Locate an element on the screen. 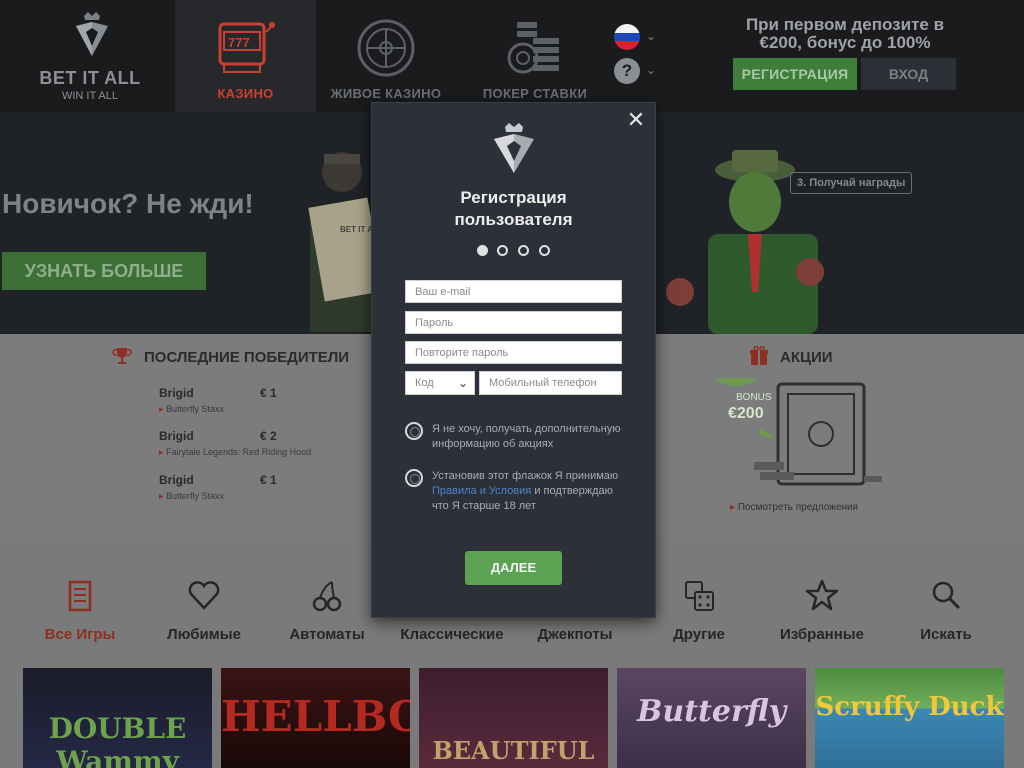  view-offers-link: Посмотреть предложения is located at coordinates (794, 507).